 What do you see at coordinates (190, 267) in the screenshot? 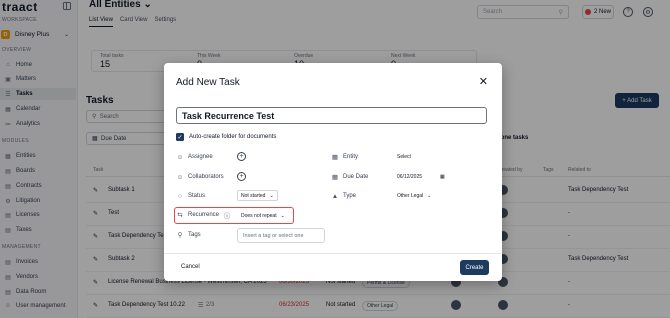
I see `cancel-button: Cancel` at bounding box center [190, 267].